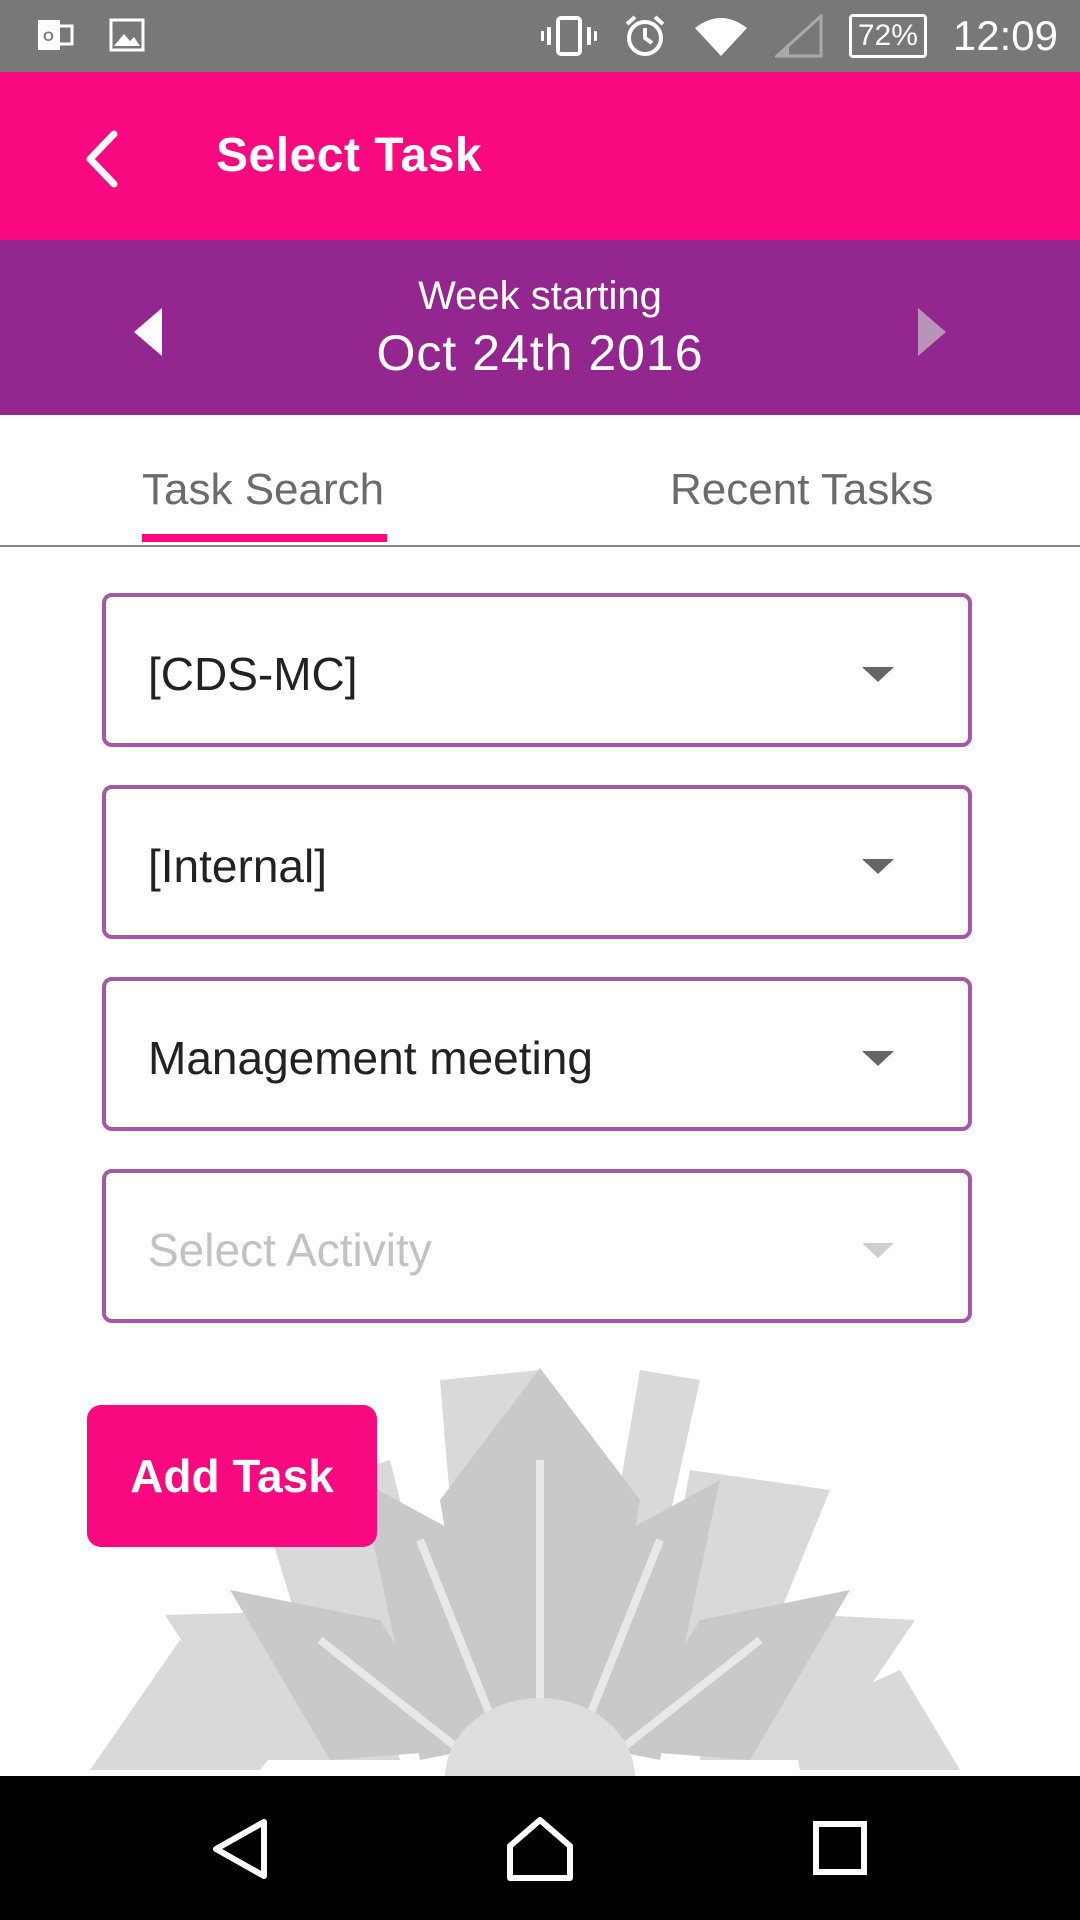 The width and height of the screenshot is (1080, 1920). I want to click on client-select: [CDS-MC], so click(537, 670).